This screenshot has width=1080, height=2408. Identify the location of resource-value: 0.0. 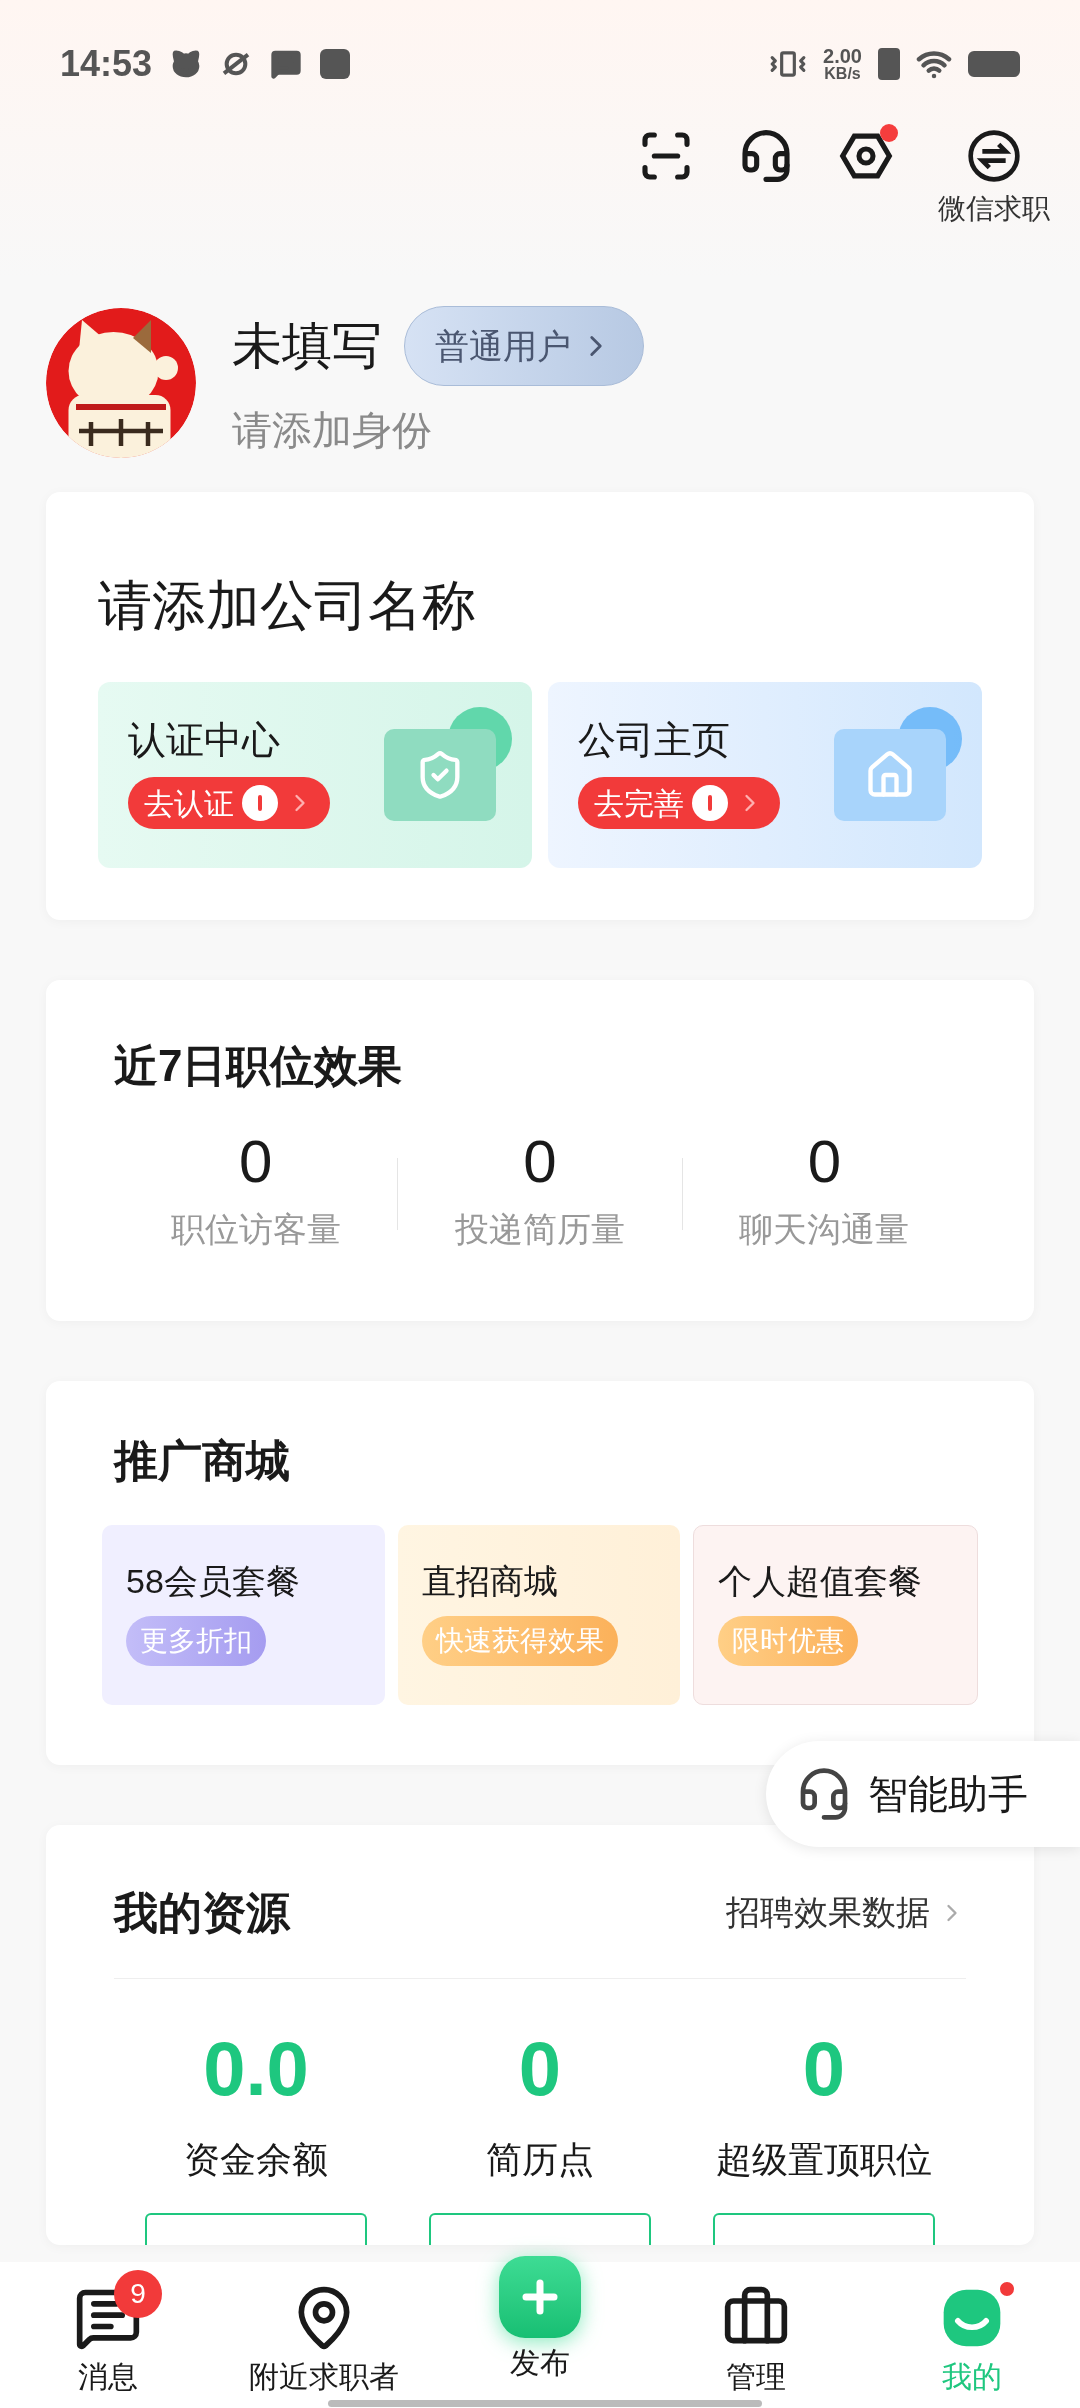
(256, 2069).